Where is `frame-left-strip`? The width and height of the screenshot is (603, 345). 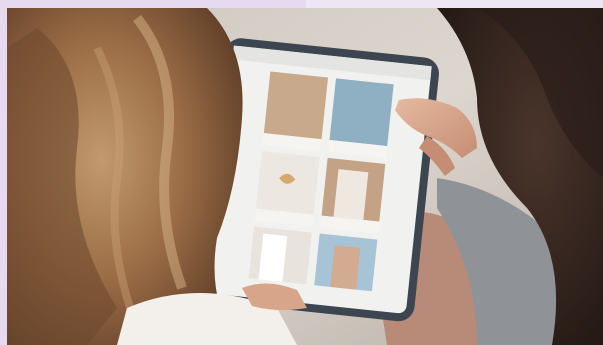 frame-left-strip is located at coordinates (3, 172).